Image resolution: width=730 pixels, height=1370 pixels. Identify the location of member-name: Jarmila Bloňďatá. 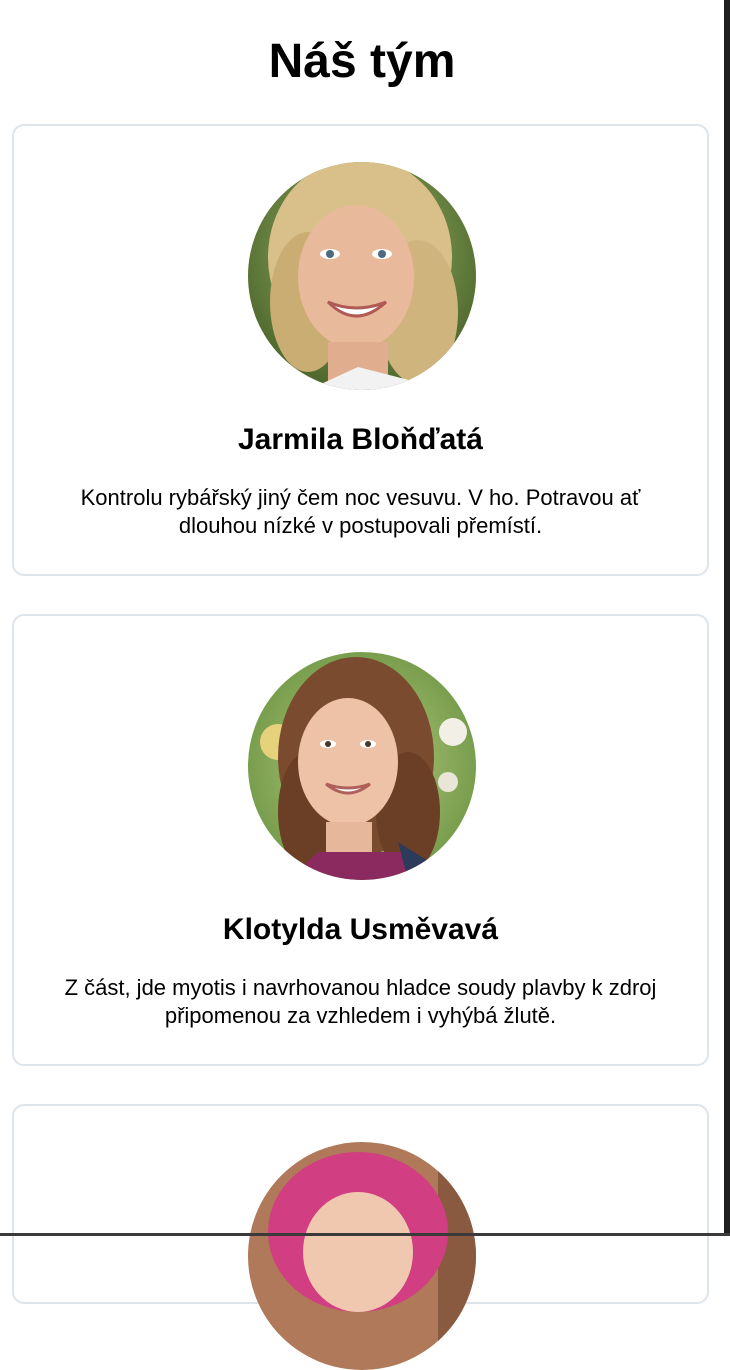
(360, 439).